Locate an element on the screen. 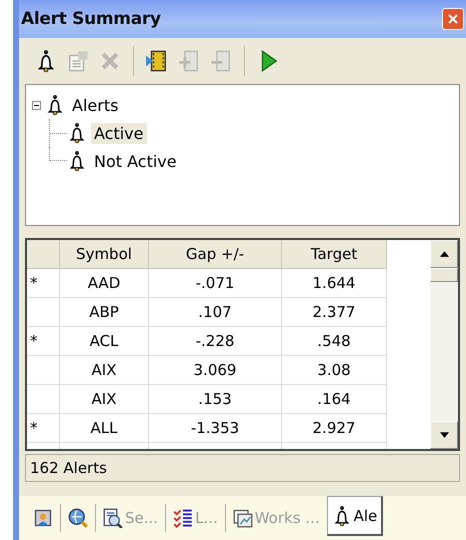  column-header: Target is located at coordinates (334, 254).